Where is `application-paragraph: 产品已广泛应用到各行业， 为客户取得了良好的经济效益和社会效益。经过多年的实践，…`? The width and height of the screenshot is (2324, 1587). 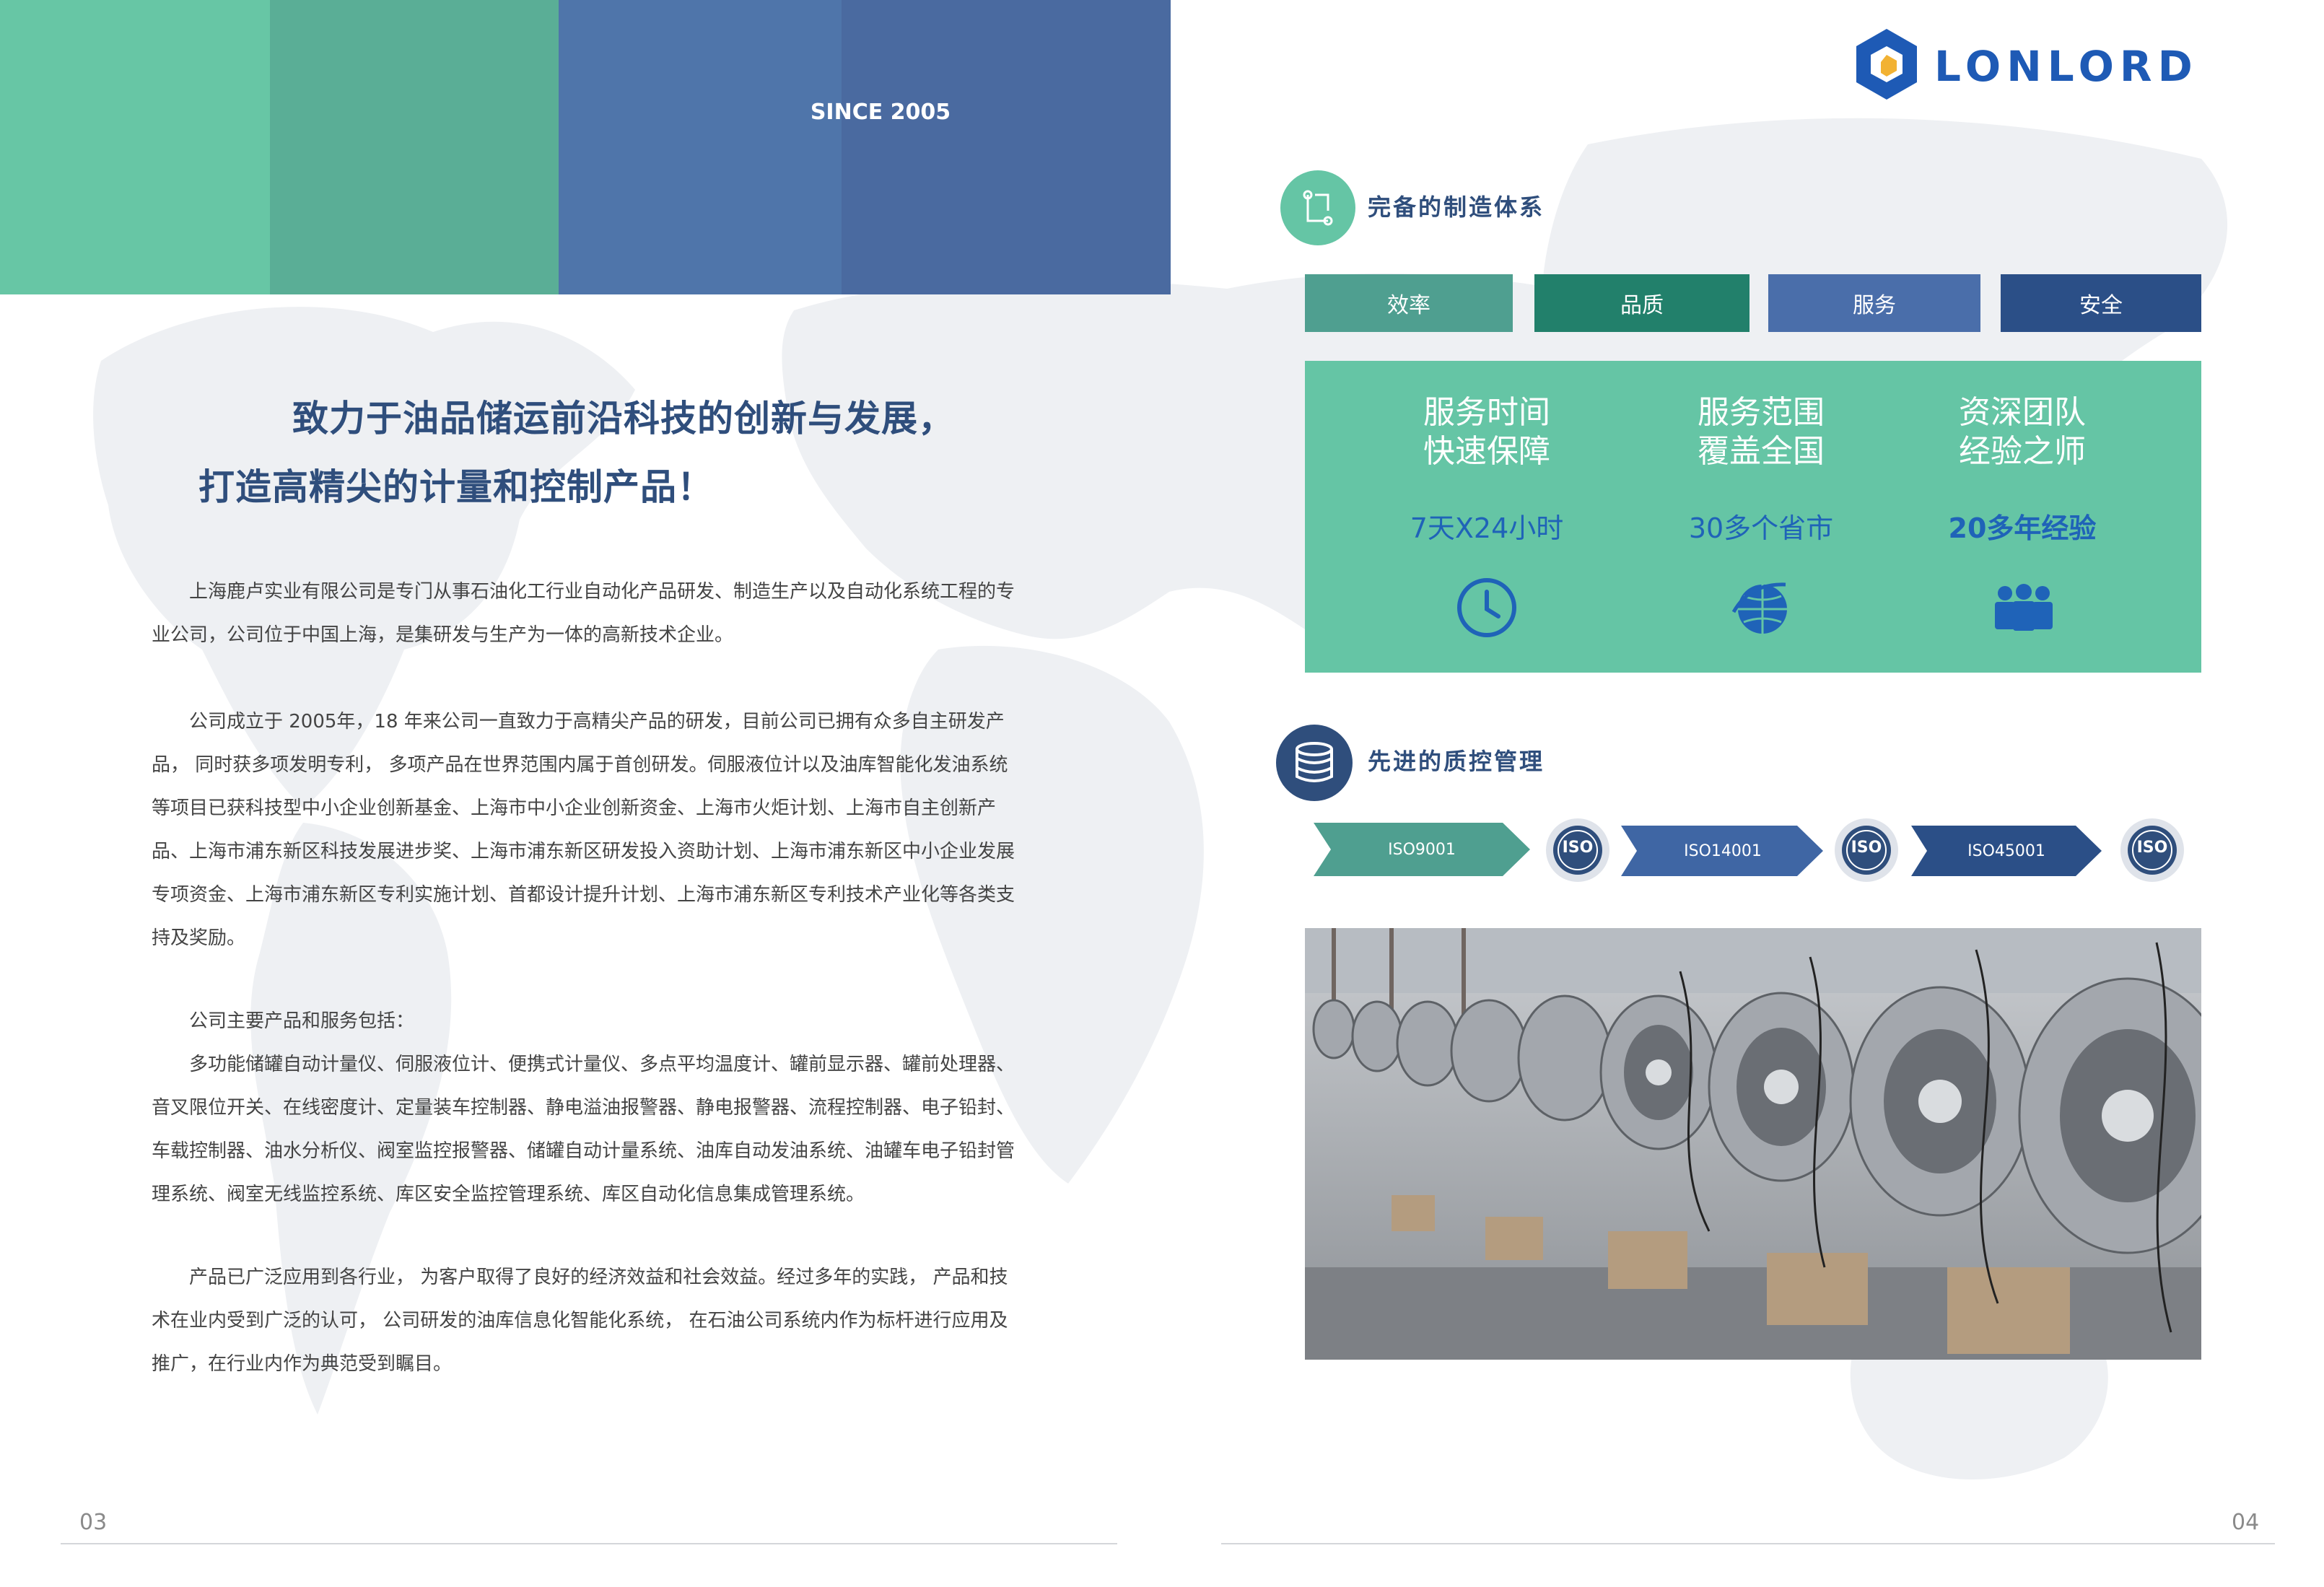
application-paragraph: 产品已广泛应用到各行业， 为客户取得了良好的经济效益和社会效益。经过多年的实践，… is located at coordinates (585, 1321).